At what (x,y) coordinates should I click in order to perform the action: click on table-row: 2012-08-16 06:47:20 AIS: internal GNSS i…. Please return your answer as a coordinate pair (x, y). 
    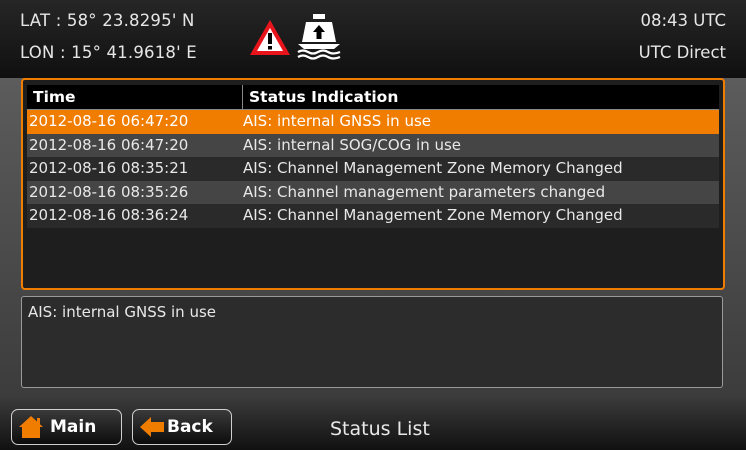
    Looking at the image, I should click on (373, 122).